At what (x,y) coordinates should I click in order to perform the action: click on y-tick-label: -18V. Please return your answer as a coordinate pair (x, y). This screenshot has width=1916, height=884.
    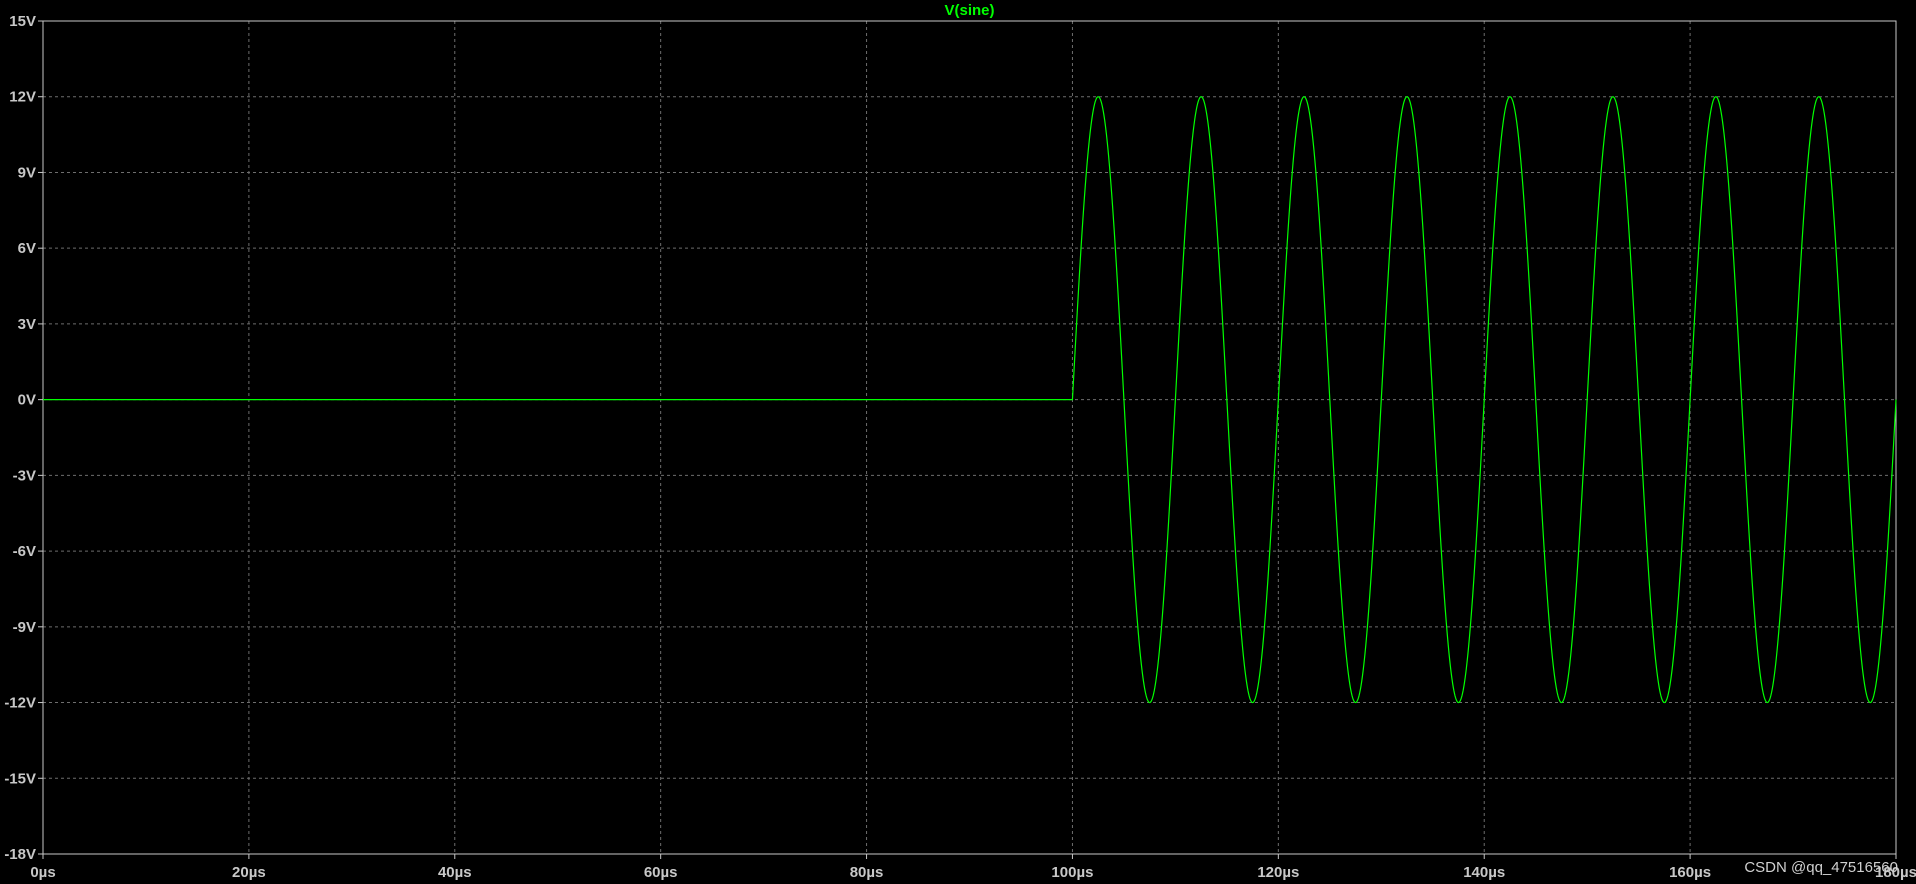
    Looking at the image, I should click on (20, 854).